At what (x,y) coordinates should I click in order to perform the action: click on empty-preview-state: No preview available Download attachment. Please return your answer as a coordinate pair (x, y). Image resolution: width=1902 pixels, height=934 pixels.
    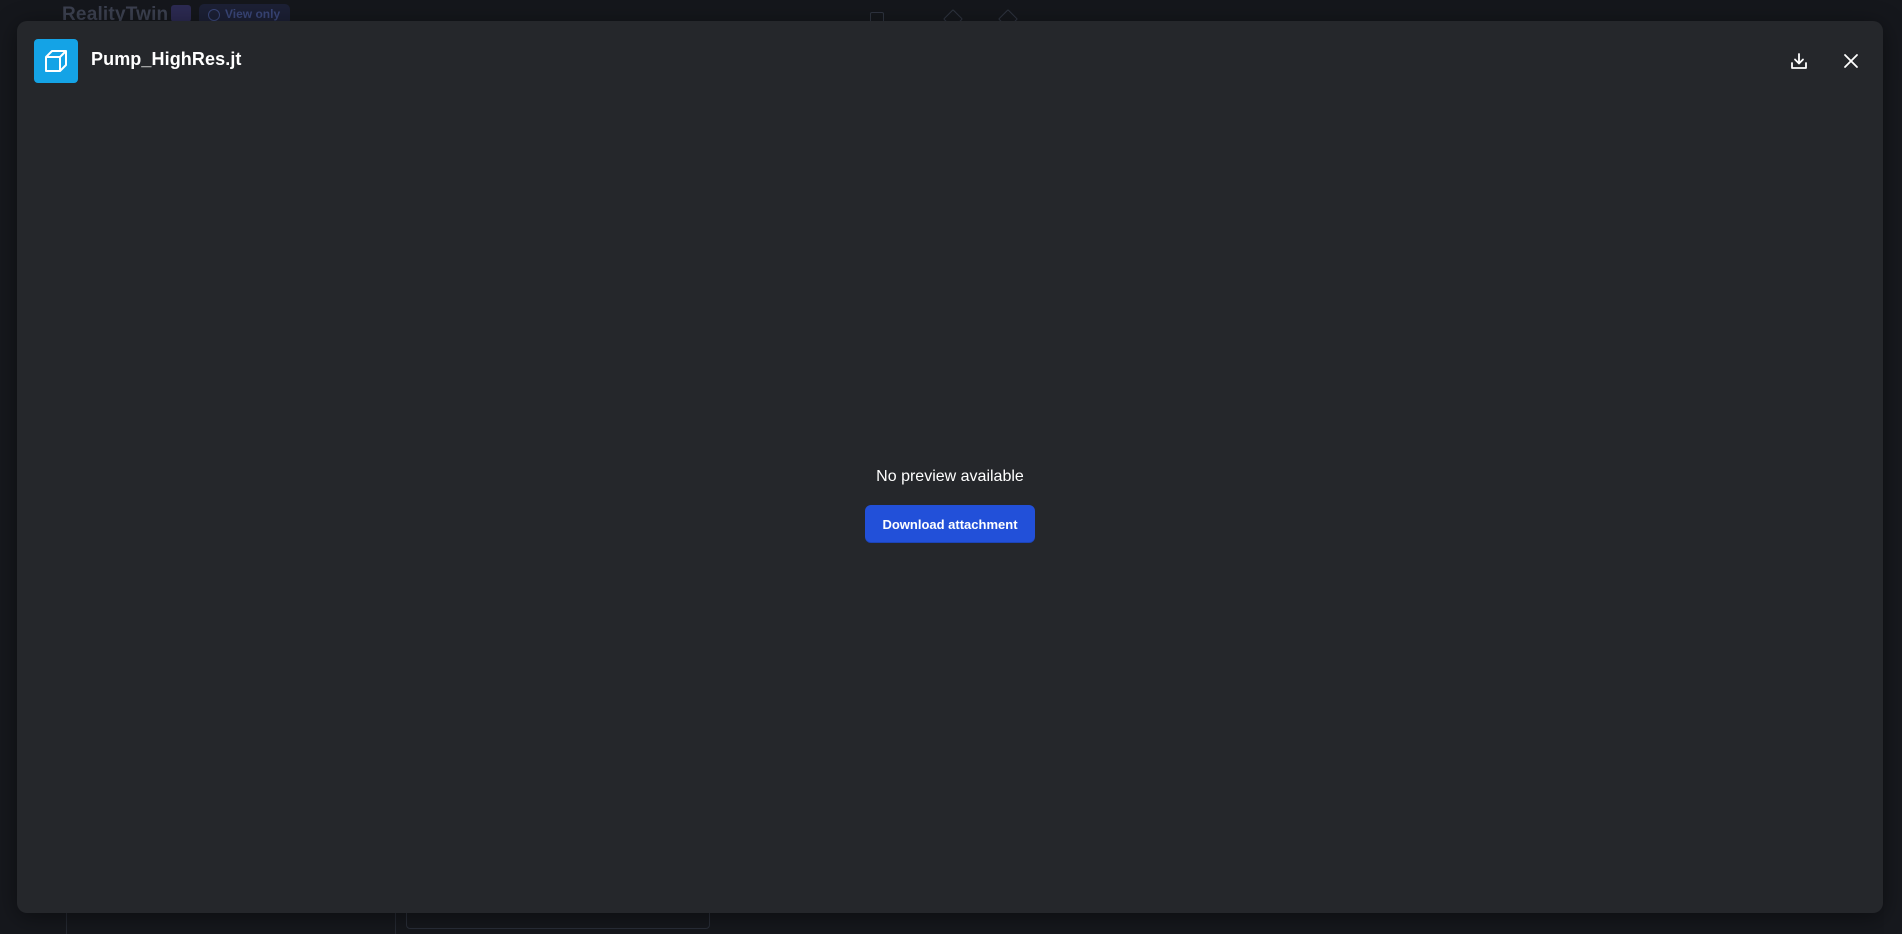
    Looking at the image, I should click on (950, 505).